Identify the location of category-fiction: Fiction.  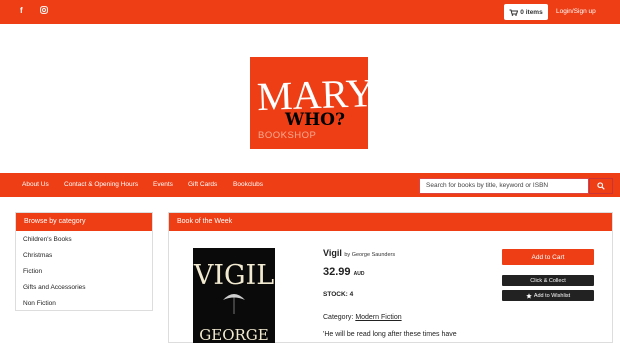
(32, 271).